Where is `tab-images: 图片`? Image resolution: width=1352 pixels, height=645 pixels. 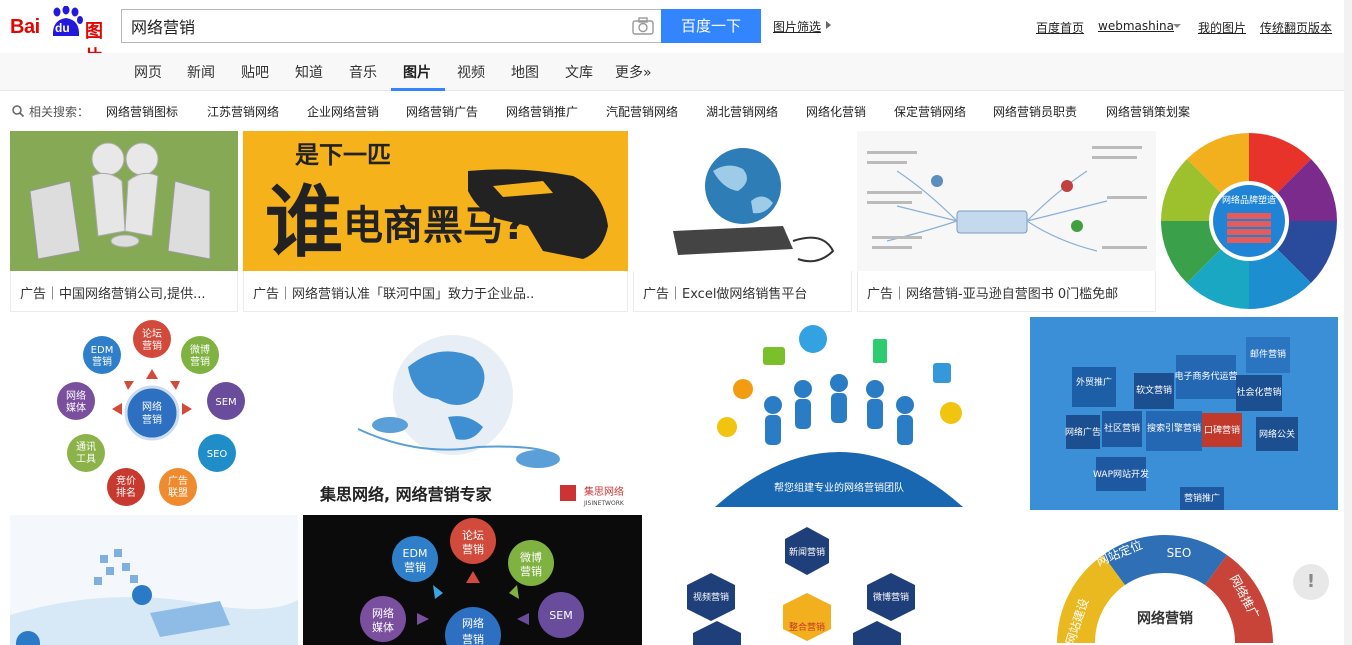
tab-images: 图片 is located at coordinates (417, 72).